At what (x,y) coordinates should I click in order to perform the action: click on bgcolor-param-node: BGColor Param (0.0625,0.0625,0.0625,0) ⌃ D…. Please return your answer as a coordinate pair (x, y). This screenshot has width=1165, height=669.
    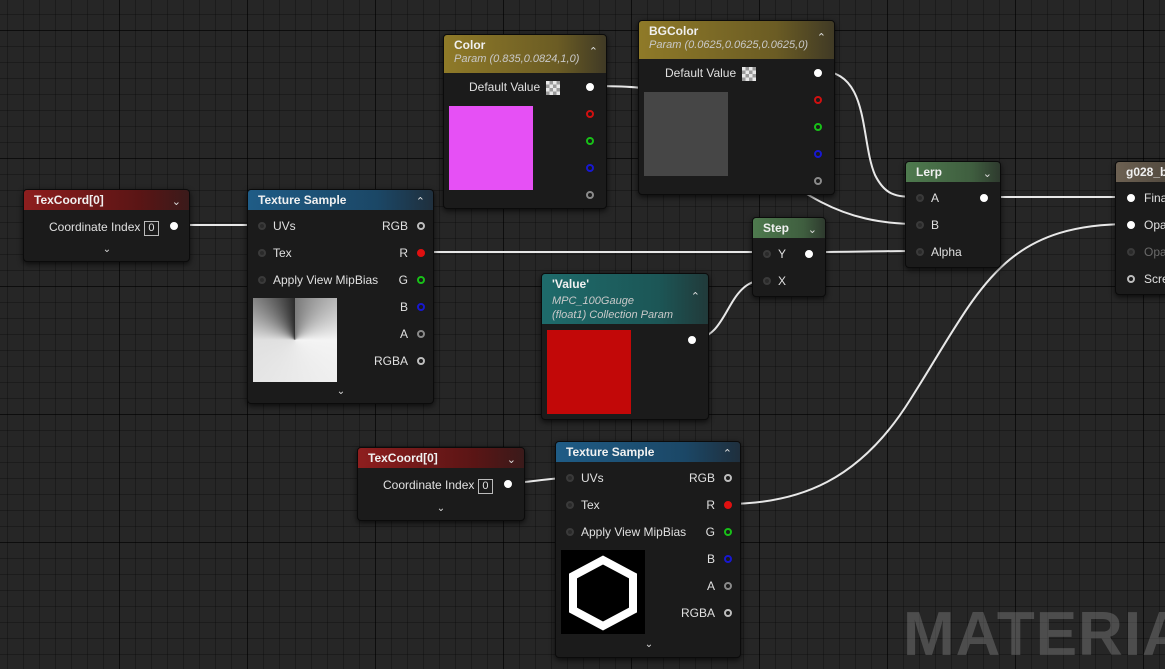
    Looking at the image, I should click on (736, 107).